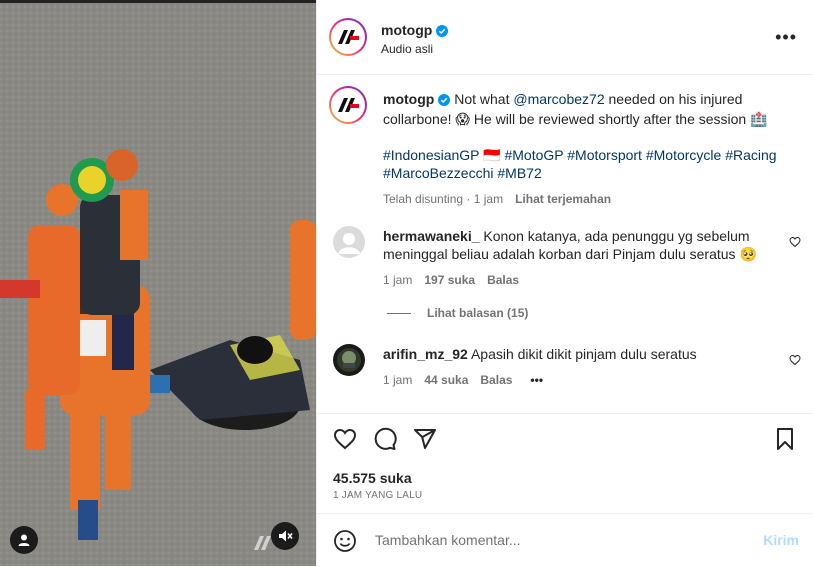  What do you see at coordinates (558, 99) in the screenshot?
I see `mention-link: @marcobez72` at bounding box center [558, 99].